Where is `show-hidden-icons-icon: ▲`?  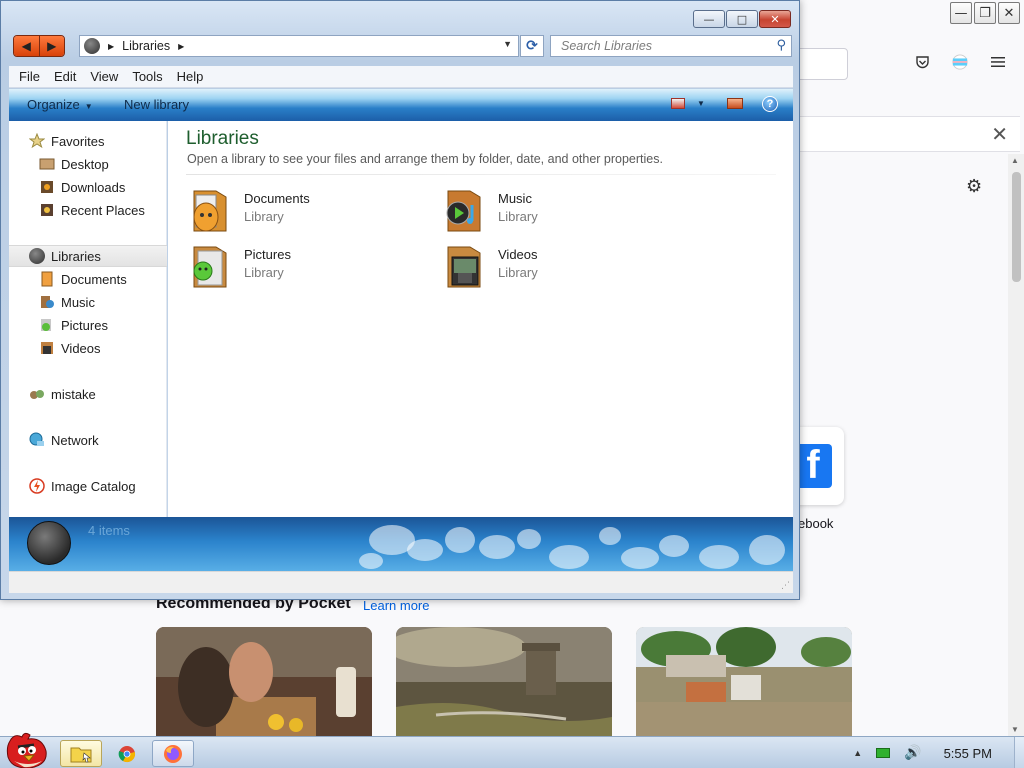 show-hidden-icons-icon: ▲ is located at coordinates (857, 753).